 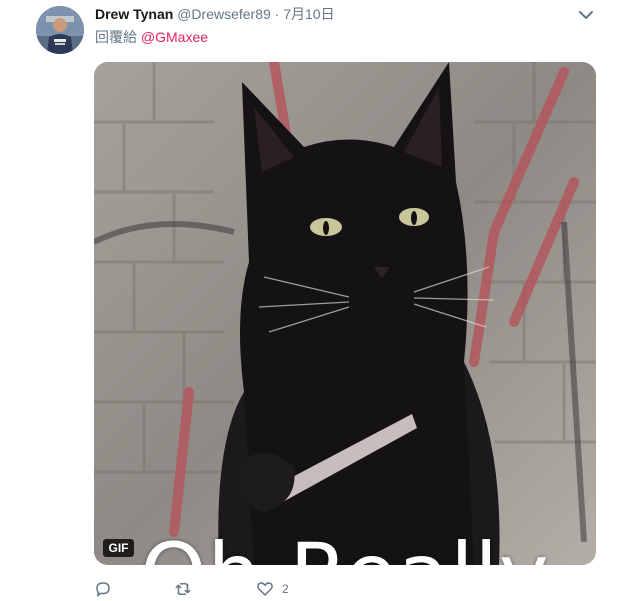 I want to click on reply-icon, so click(x=103, y=589).